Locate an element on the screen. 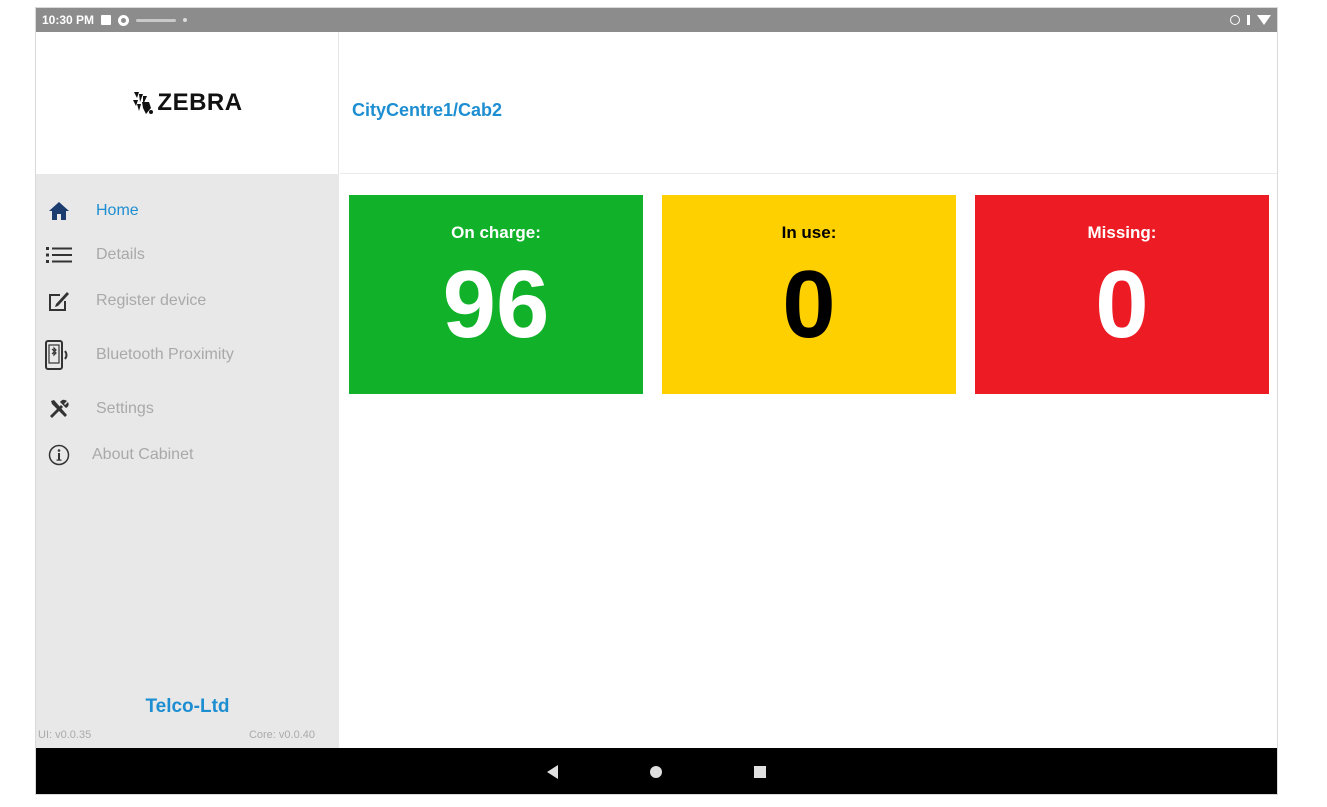  ui-version: UI: v0.0.35 is located at coordinates (65, 735).